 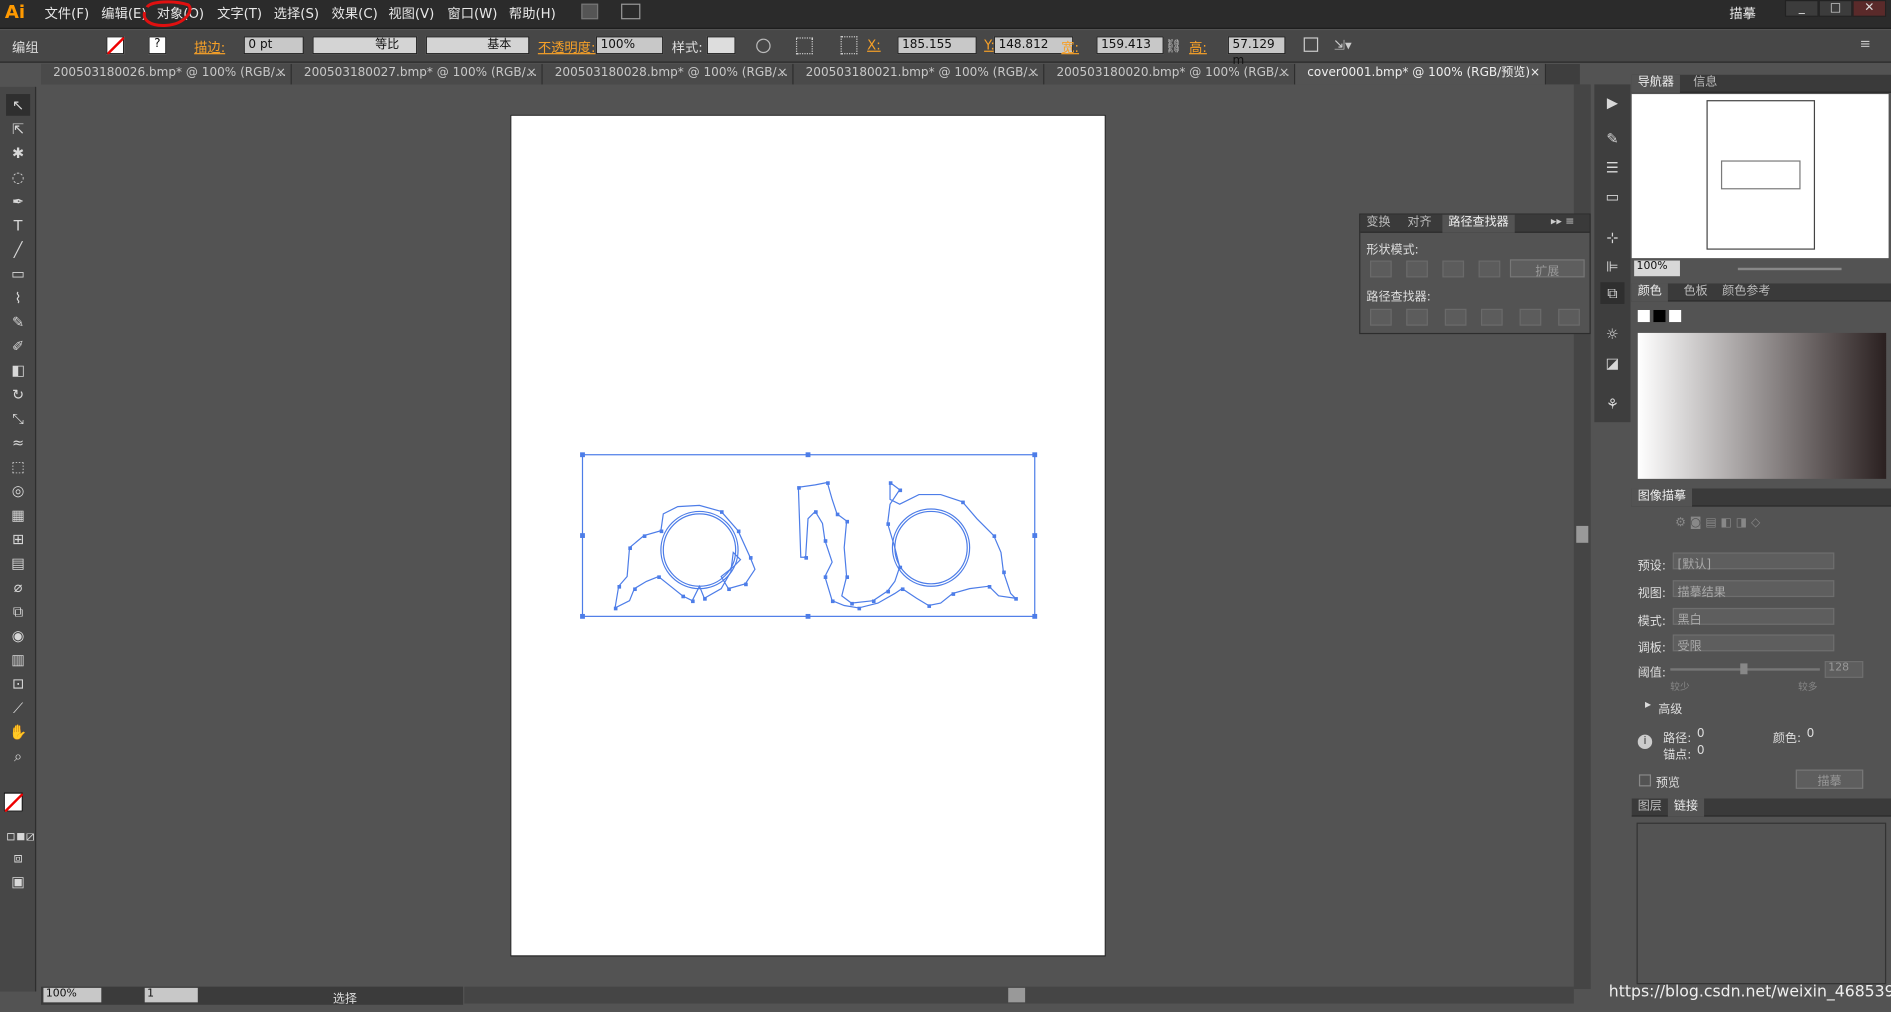 I want to click on color-none-swatch, so click(x=1643, y=316).